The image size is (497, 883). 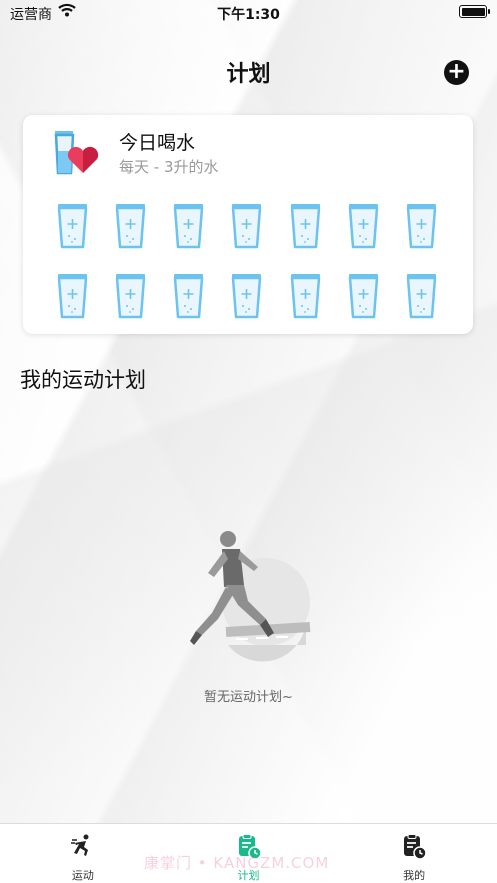 I want to click on profile-clipboard-icon, so click(x=415, y=847).